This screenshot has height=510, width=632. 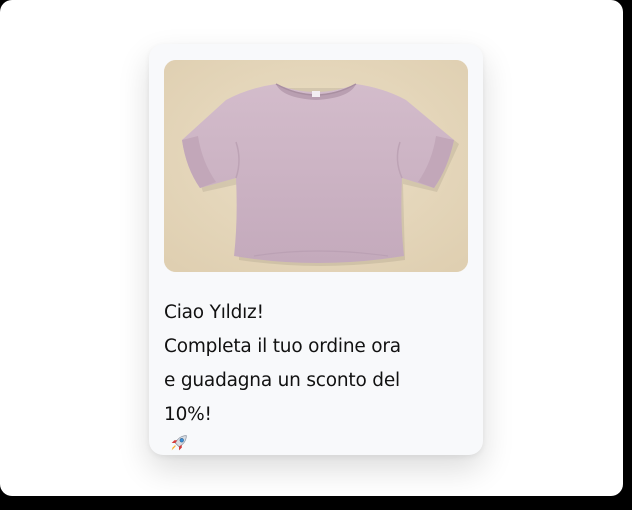 What do you see at coordinates (188, 414) in the screenshot?
I see `discount-text: 10%!` at bounding box center [188, 414].